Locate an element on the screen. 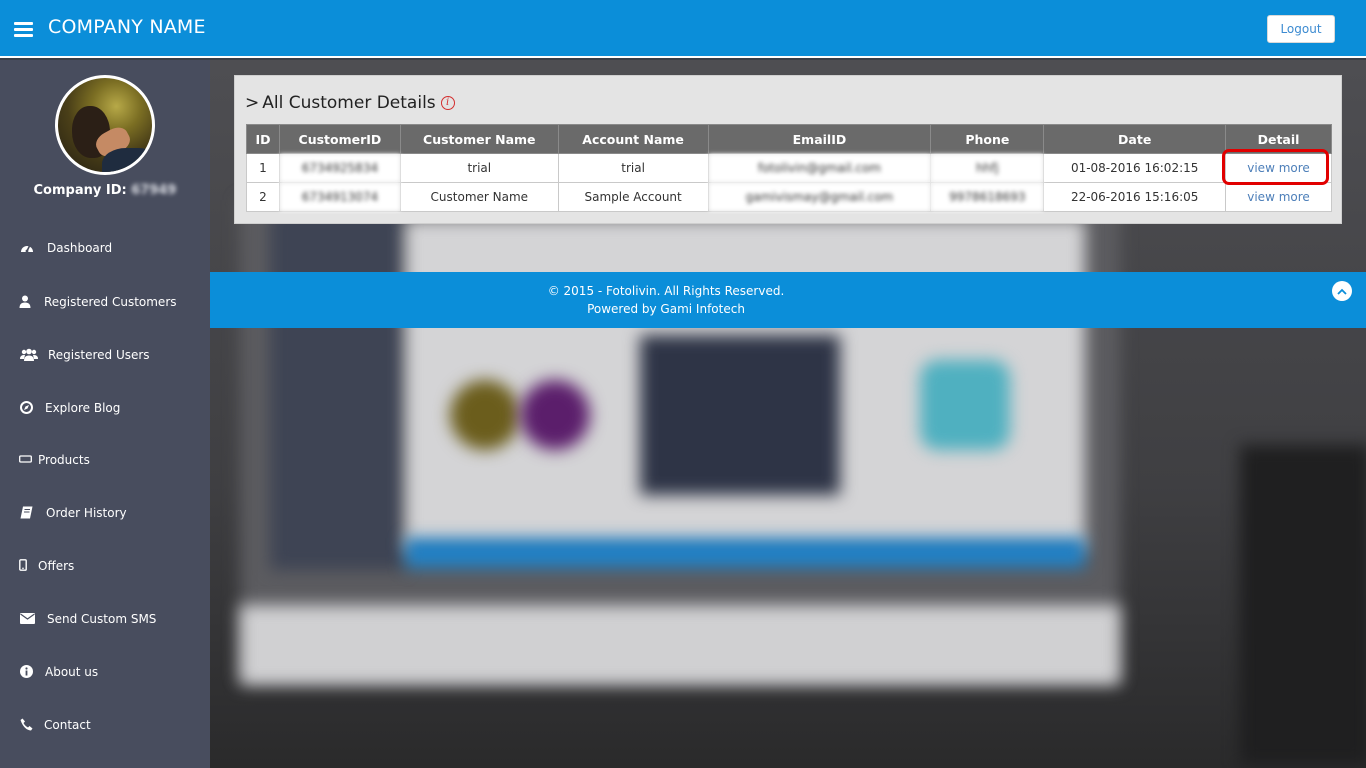  sidebar-item-offers: Offers is located at coordinates (105, 566).